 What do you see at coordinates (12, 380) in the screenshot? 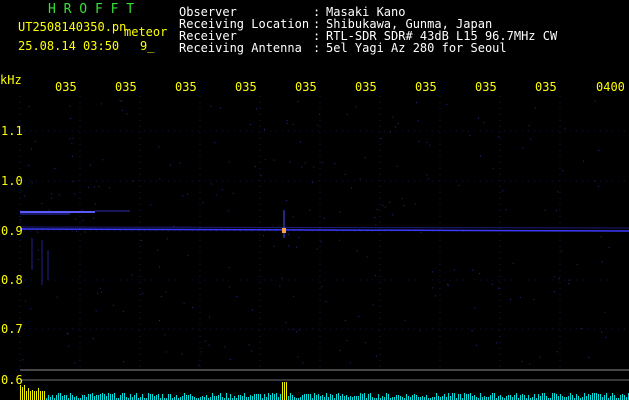
I see `freq-tick-label: 0.6` at bounding box center [12, 380].